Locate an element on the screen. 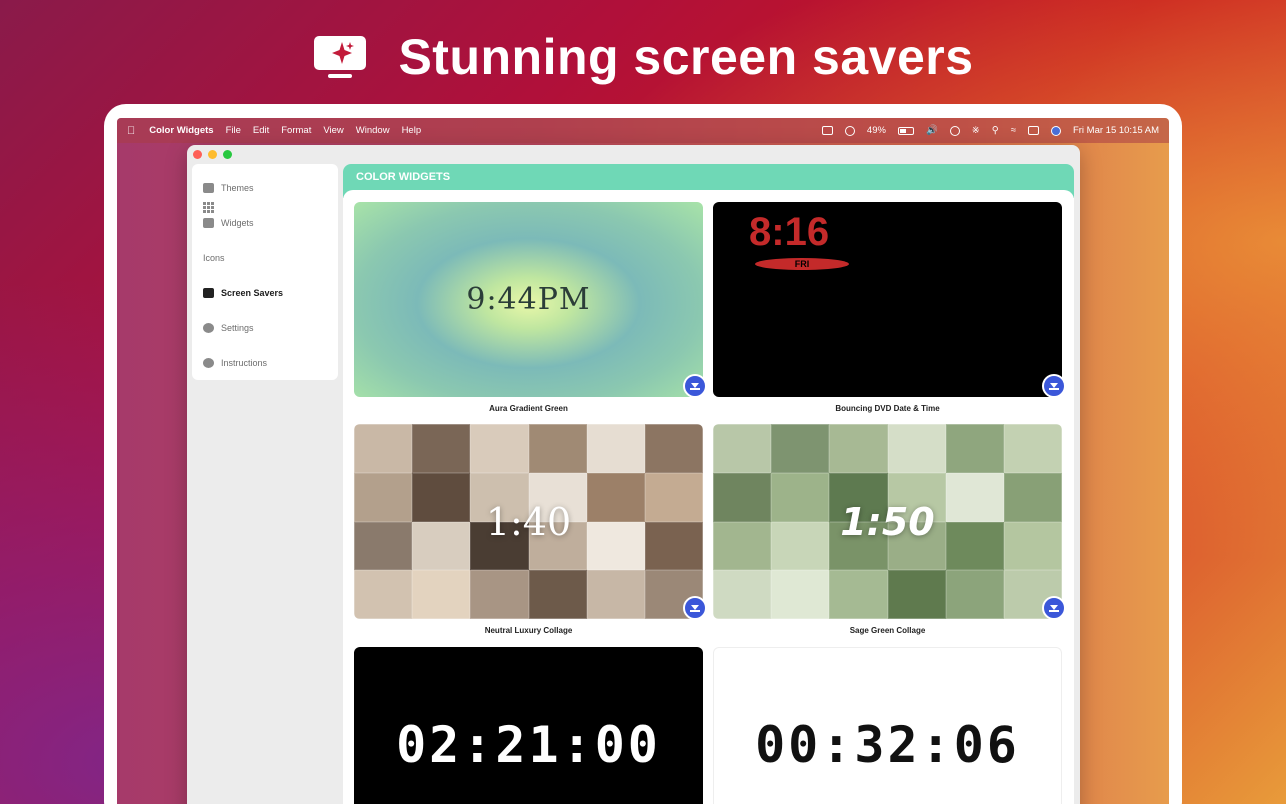 This screenshot has width=1286, height=804. card-aura-gradient-green: 9:44PM Aura Gradient Green is located at coordinates (530, 307).